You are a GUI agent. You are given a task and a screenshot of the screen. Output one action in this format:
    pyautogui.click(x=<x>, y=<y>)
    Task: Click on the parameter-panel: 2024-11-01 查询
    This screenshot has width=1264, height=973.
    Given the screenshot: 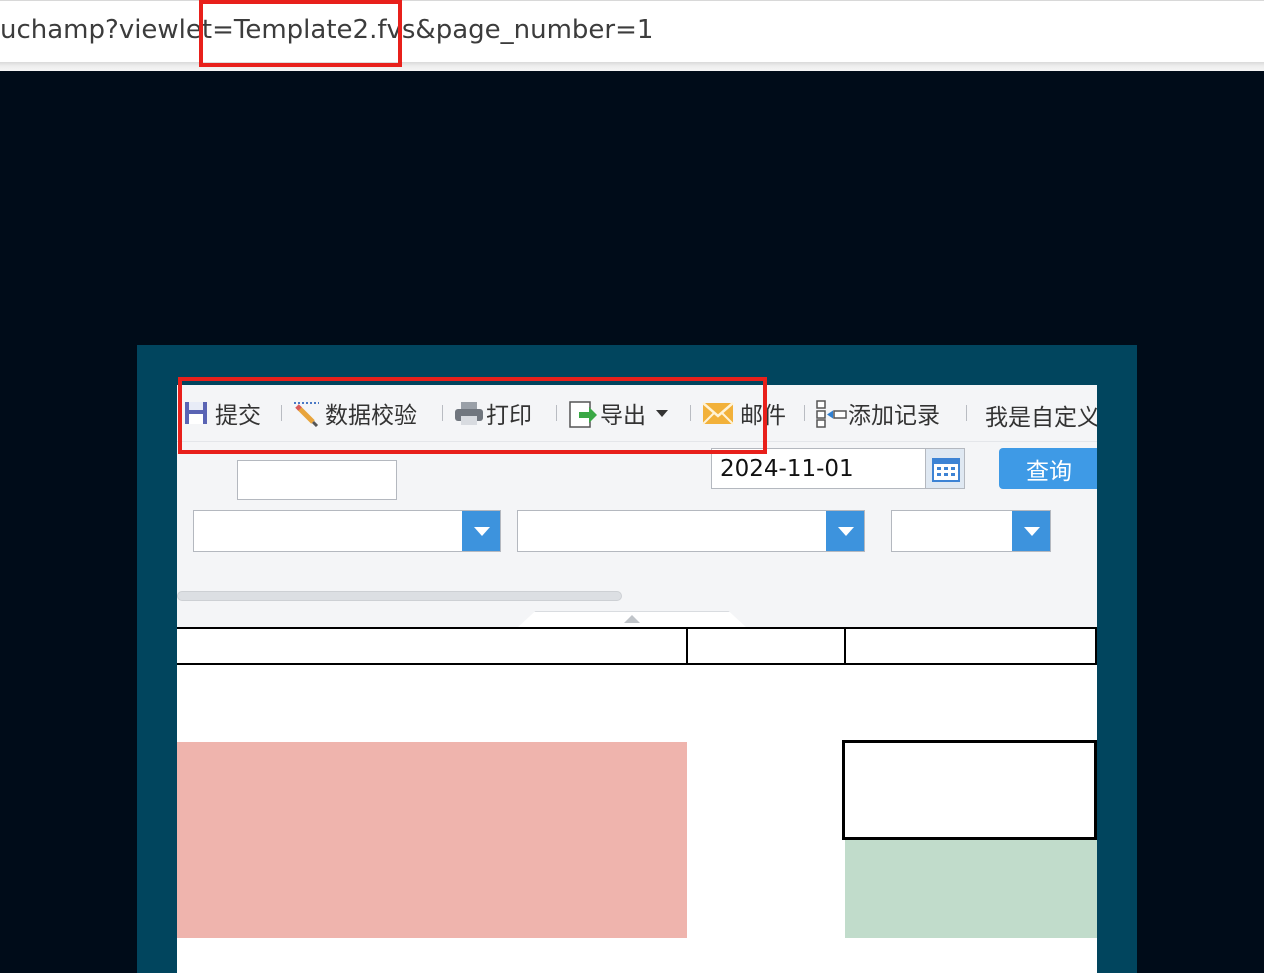 What is the action you would take?
    pyautogui.click(x=637, y=535)
    